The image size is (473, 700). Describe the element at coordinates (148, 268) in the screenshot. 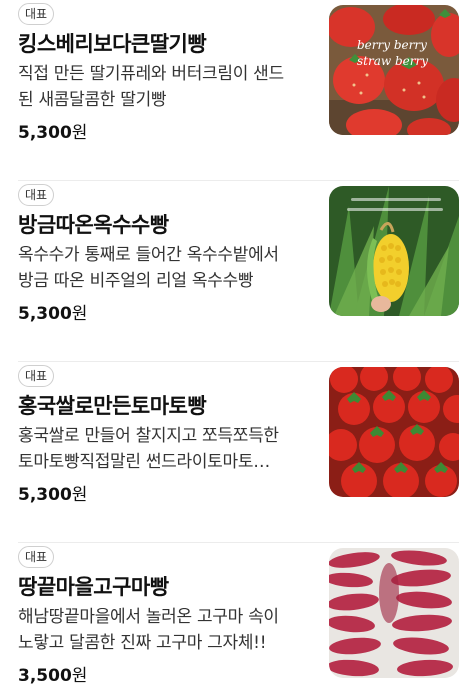

I see `menu-item-description: 옥수수가 통째로 들어간 옥수수밭에서 방금 따온 비주얼의 리얼 옥수수빵` at that location.